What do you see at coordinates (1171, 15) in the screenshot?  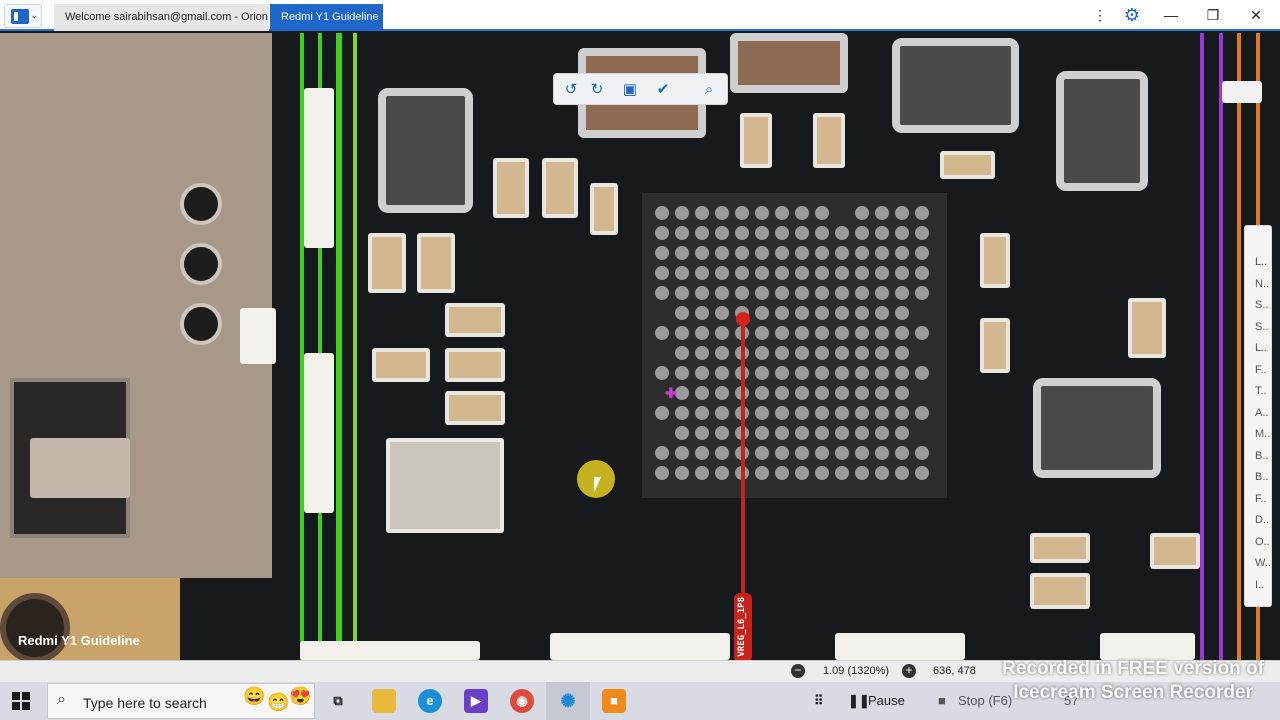 I see `minimize-button: —` at bounding box center [1171, 15].